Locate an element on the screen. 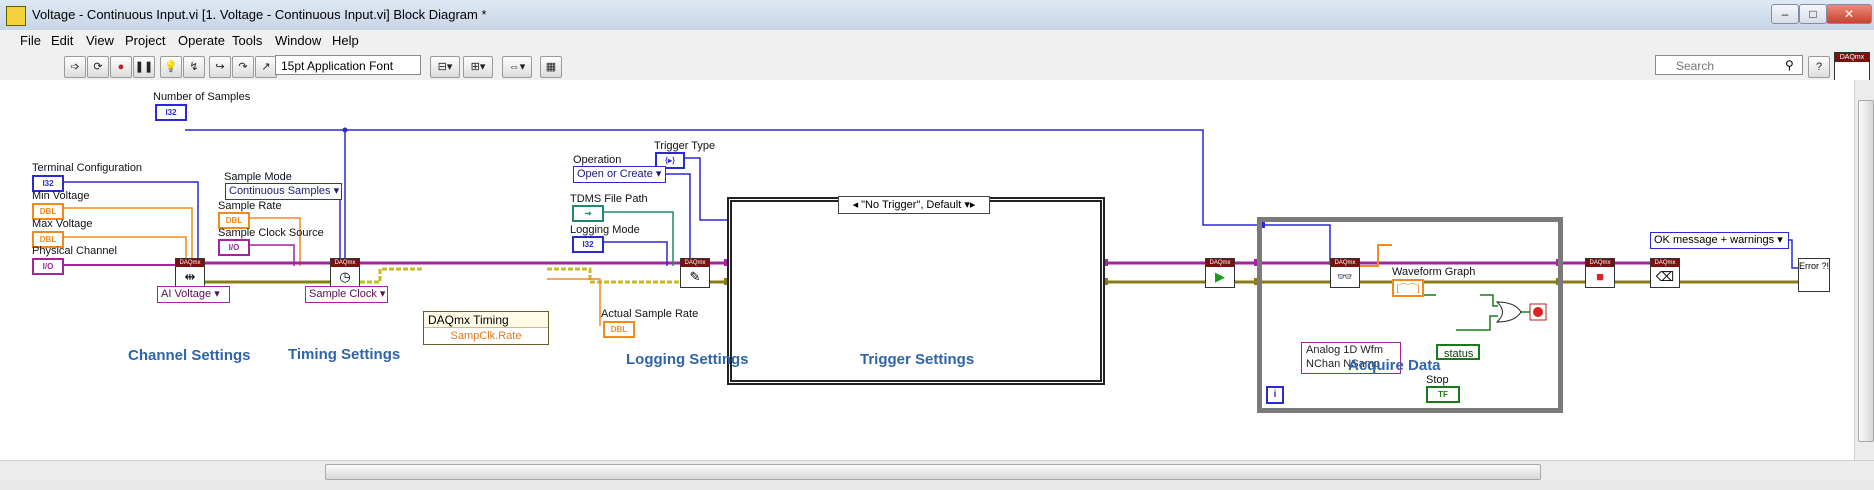 Image resolution: width=1874 pixels, height=490 pixels. polymorphic-ai-voltage-value: AI Voltage is located at coordinates (186, 294).